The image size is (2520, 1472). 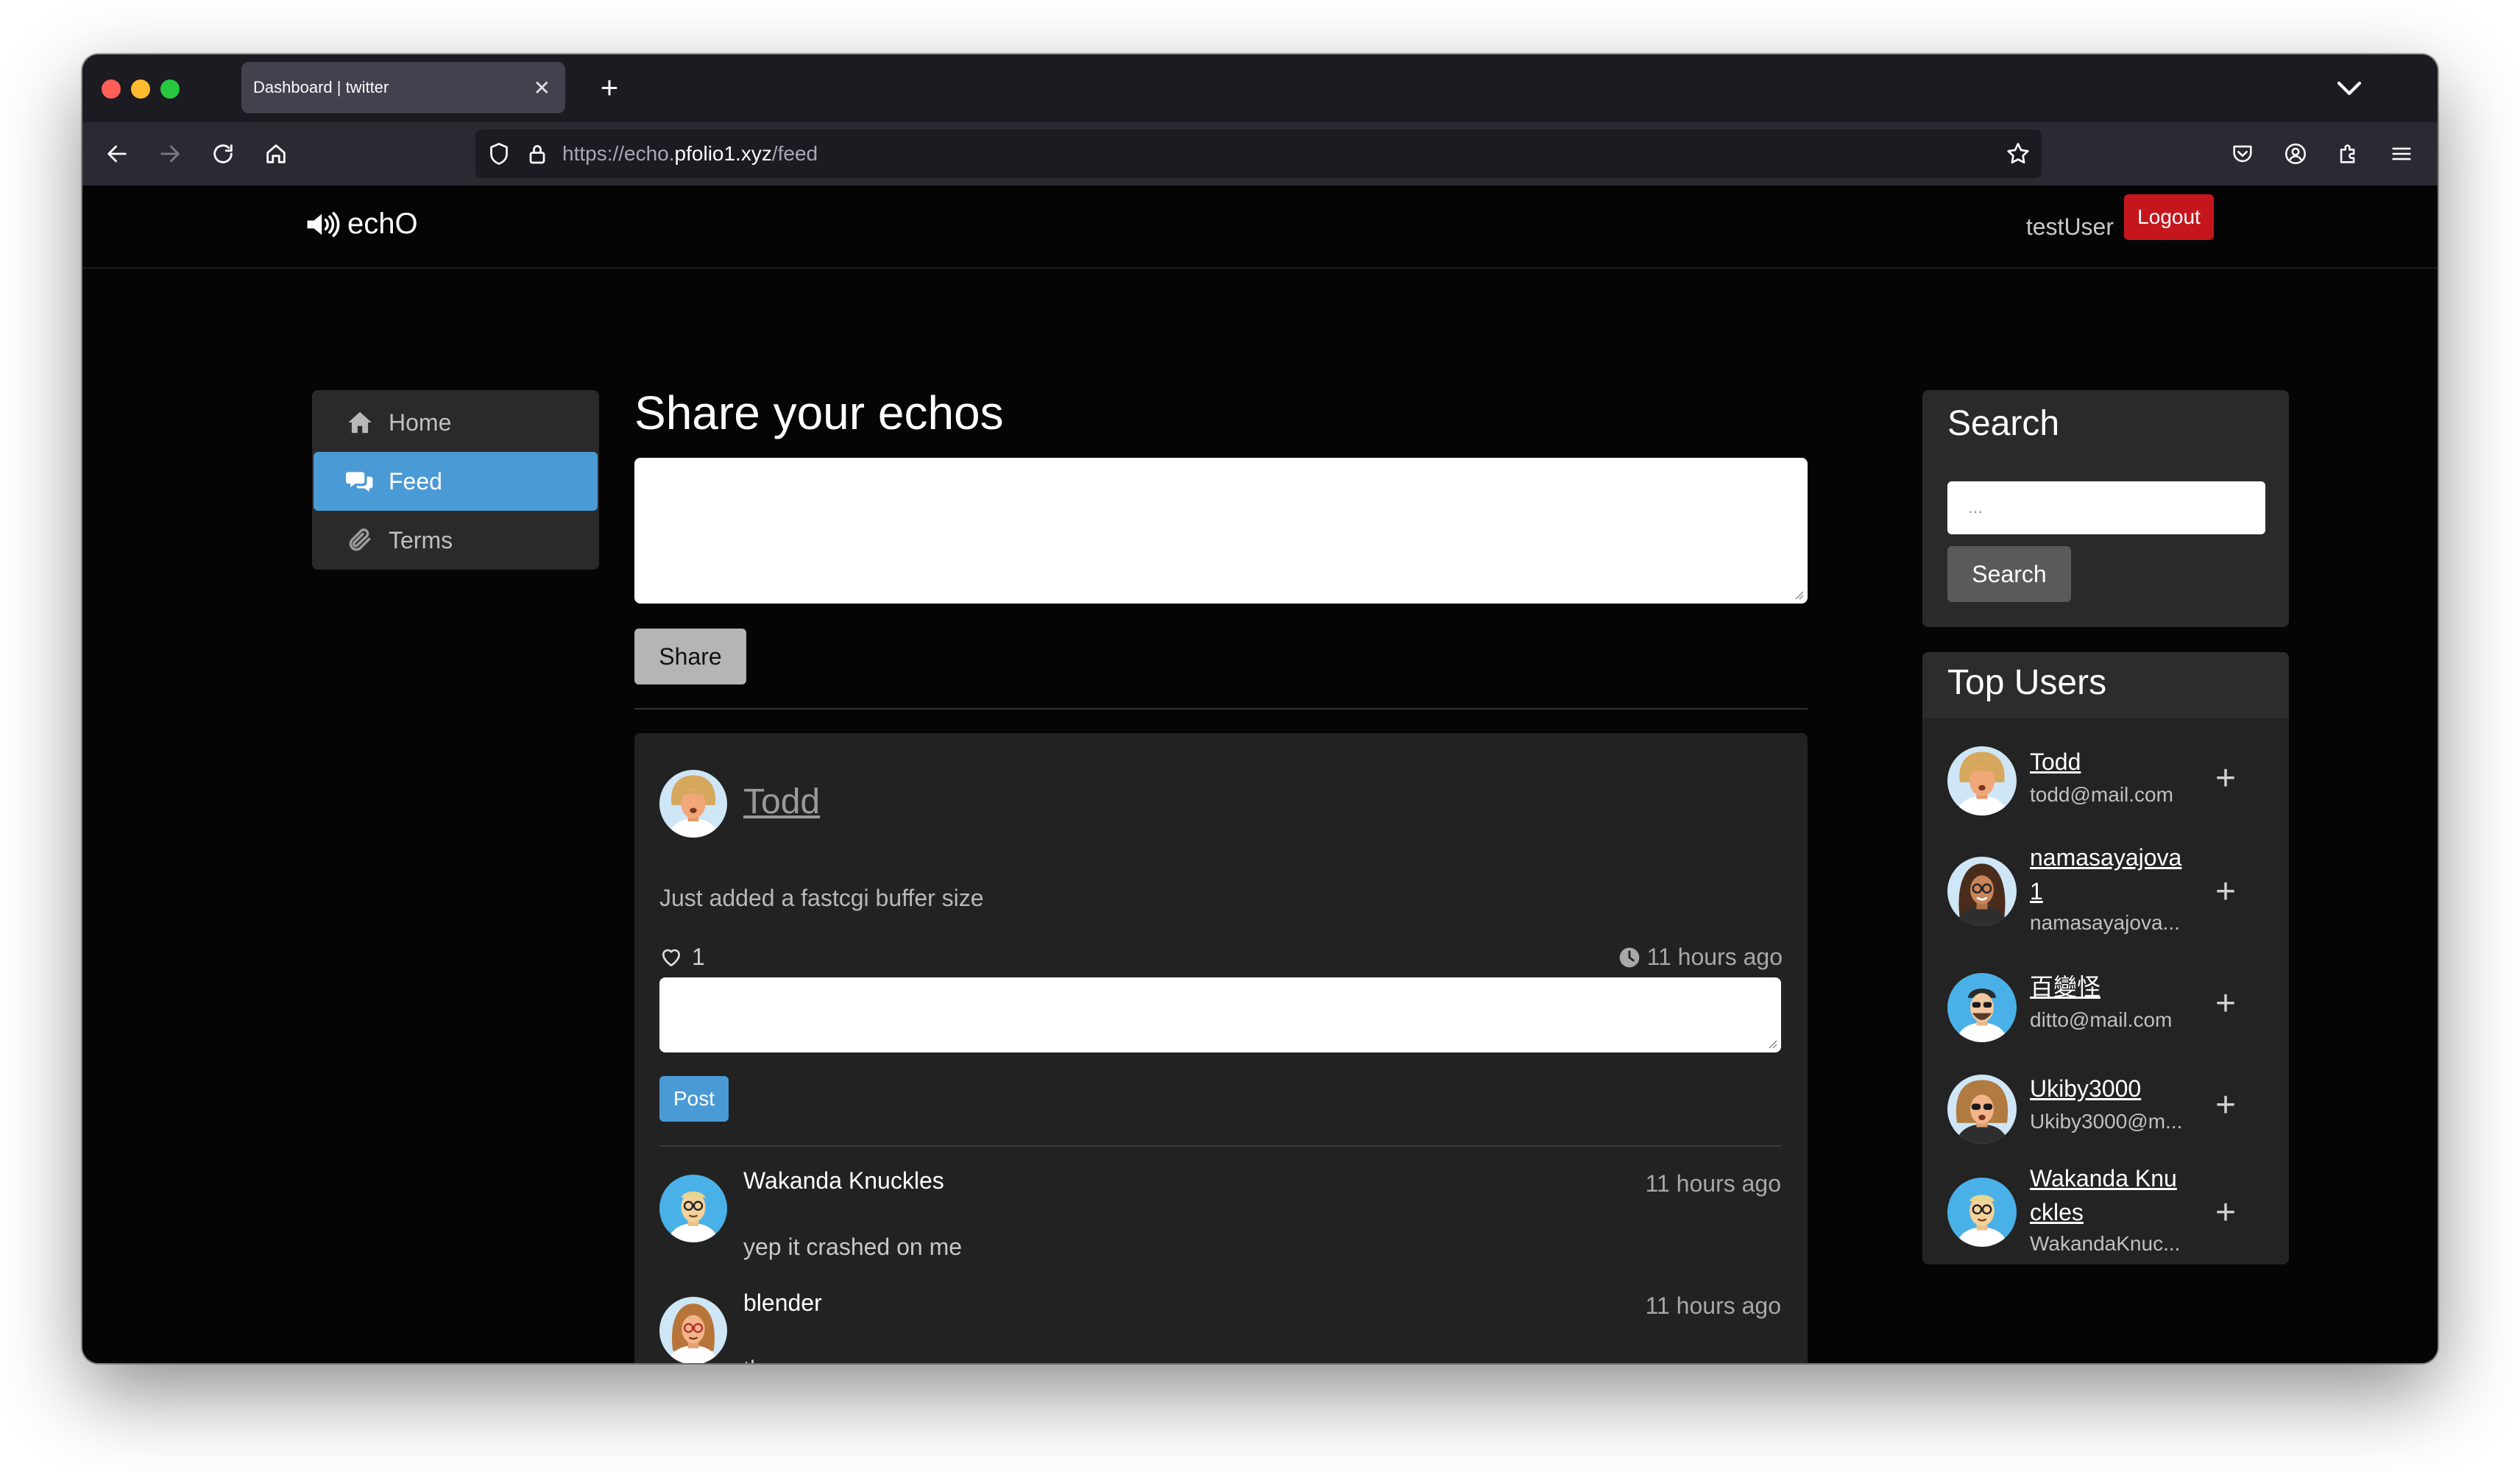 What do you see at coordinates (383, 224) in the screenshot?
I see `brand-name: echO` at bounding box center [383, 224].